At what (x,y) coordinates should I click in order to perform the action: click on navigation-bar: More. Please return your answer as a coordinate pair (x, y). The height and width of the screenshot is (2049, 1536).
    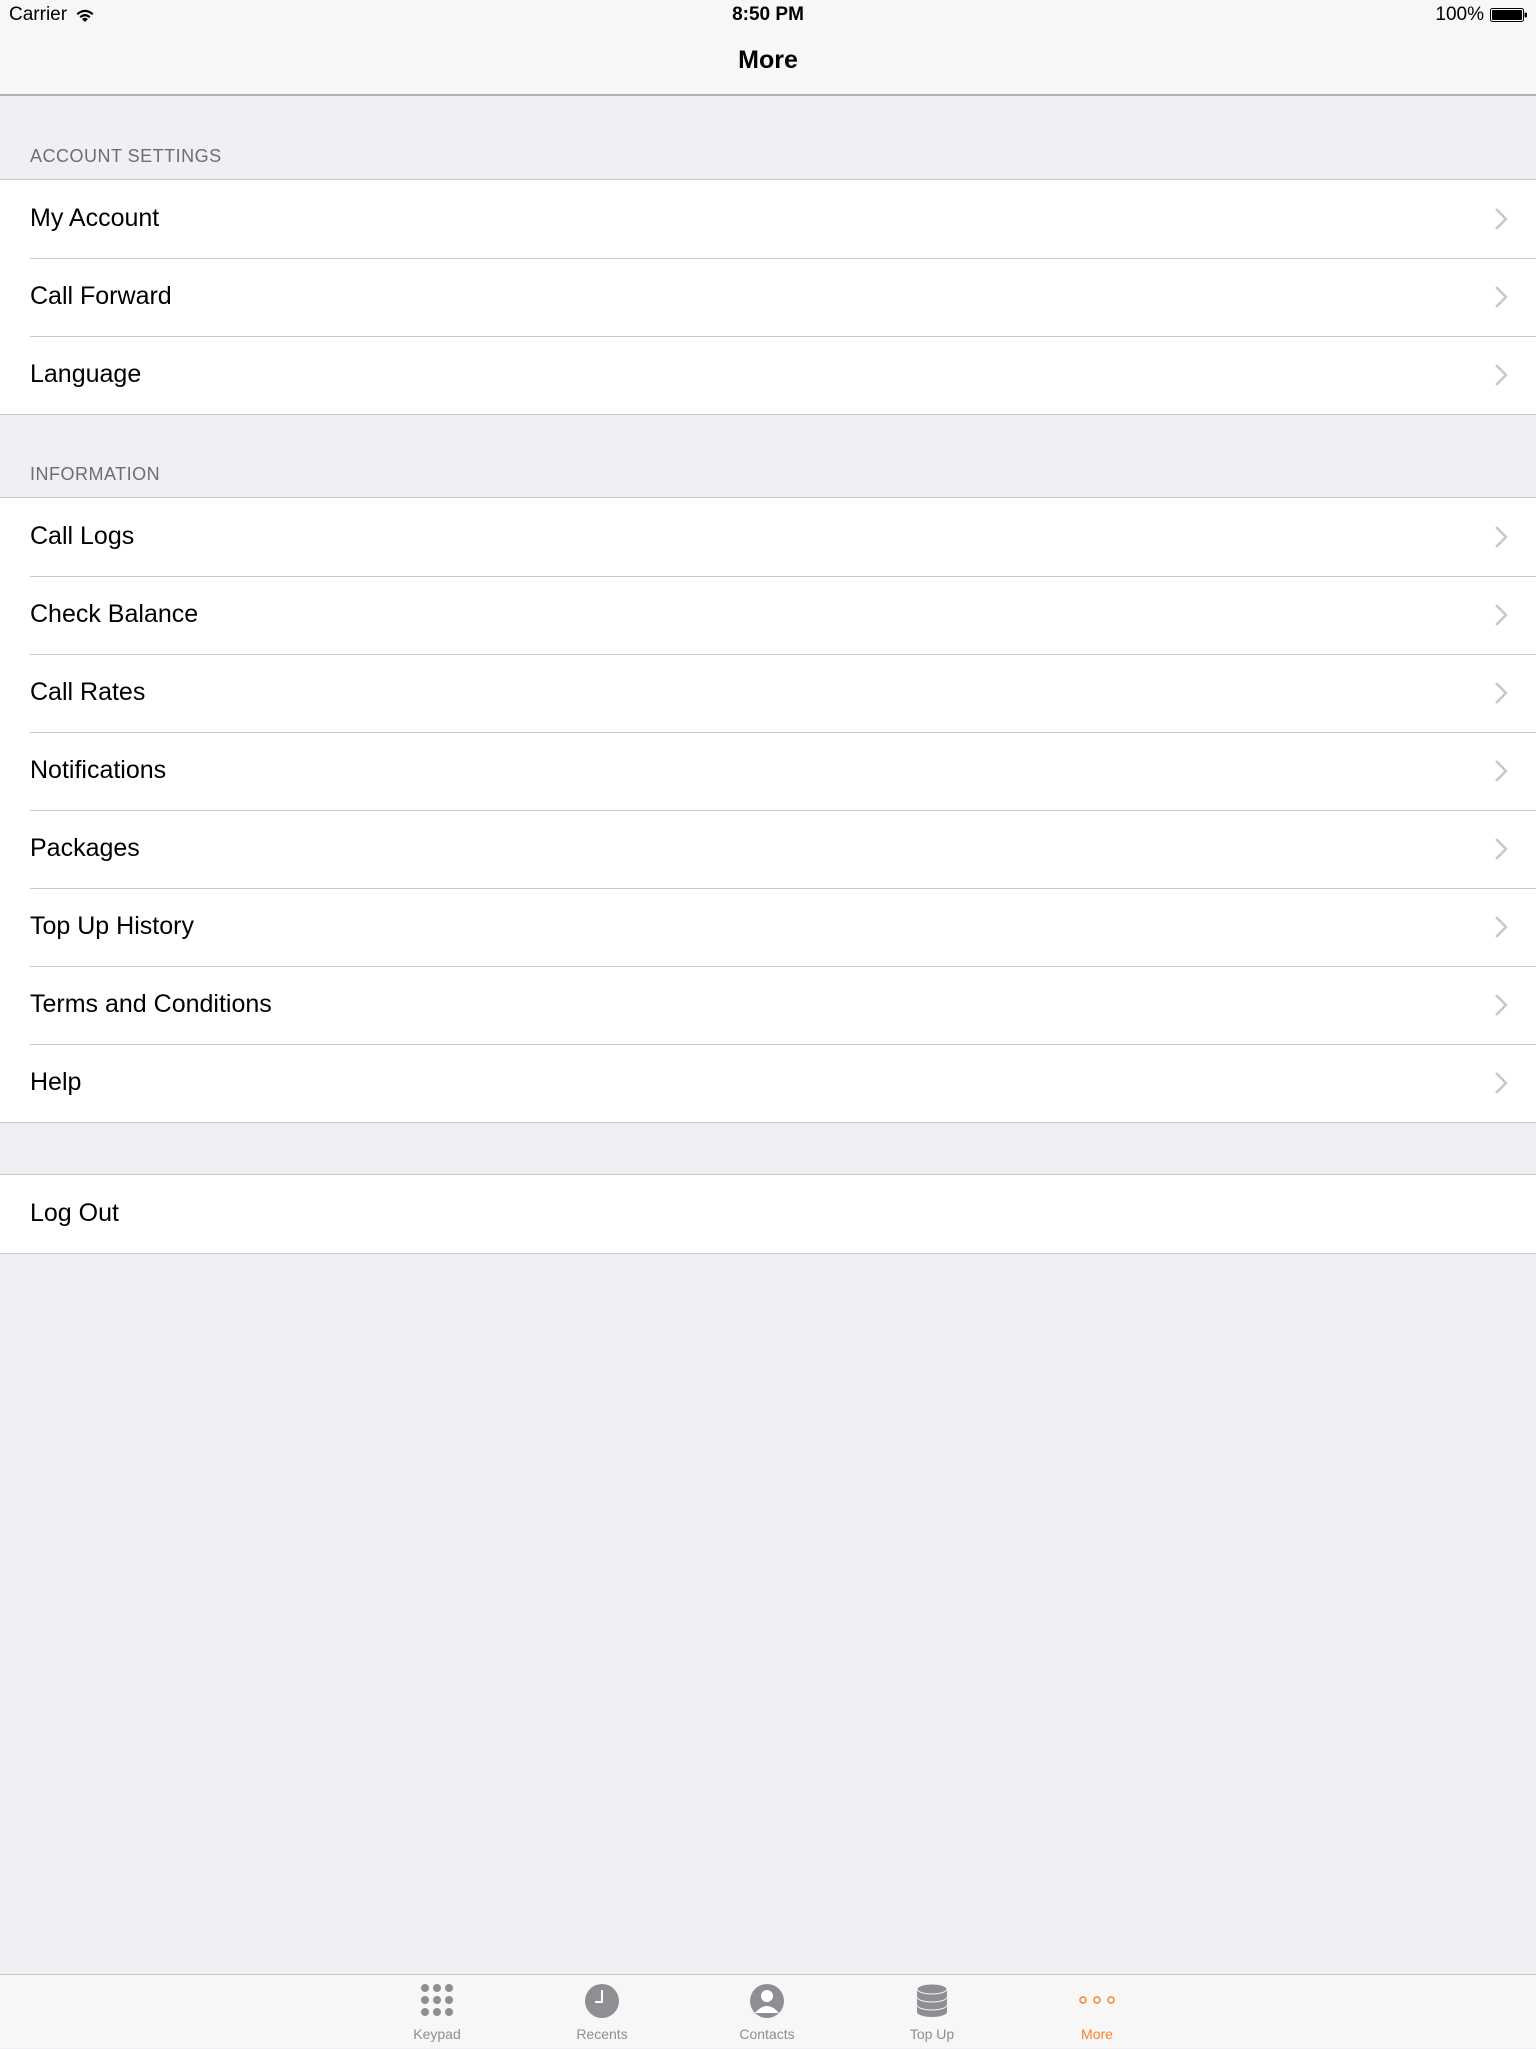
    Looking at the image, I should click on (768, 63).